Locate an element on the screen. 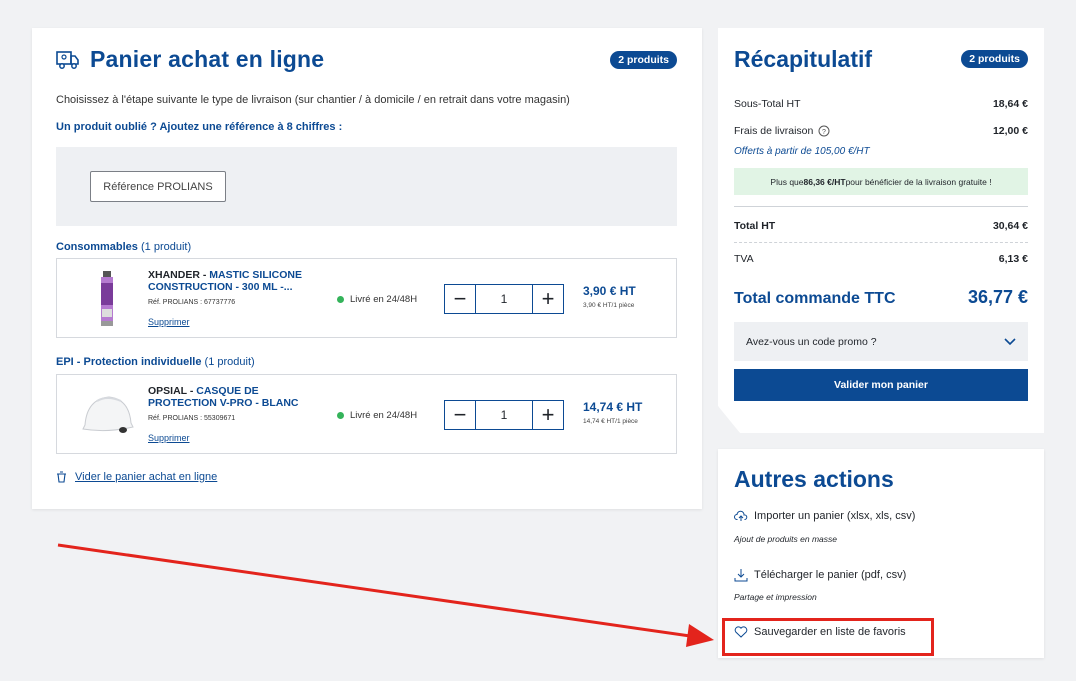  annotation-arrow-icon is located at coordinates (385, 595).